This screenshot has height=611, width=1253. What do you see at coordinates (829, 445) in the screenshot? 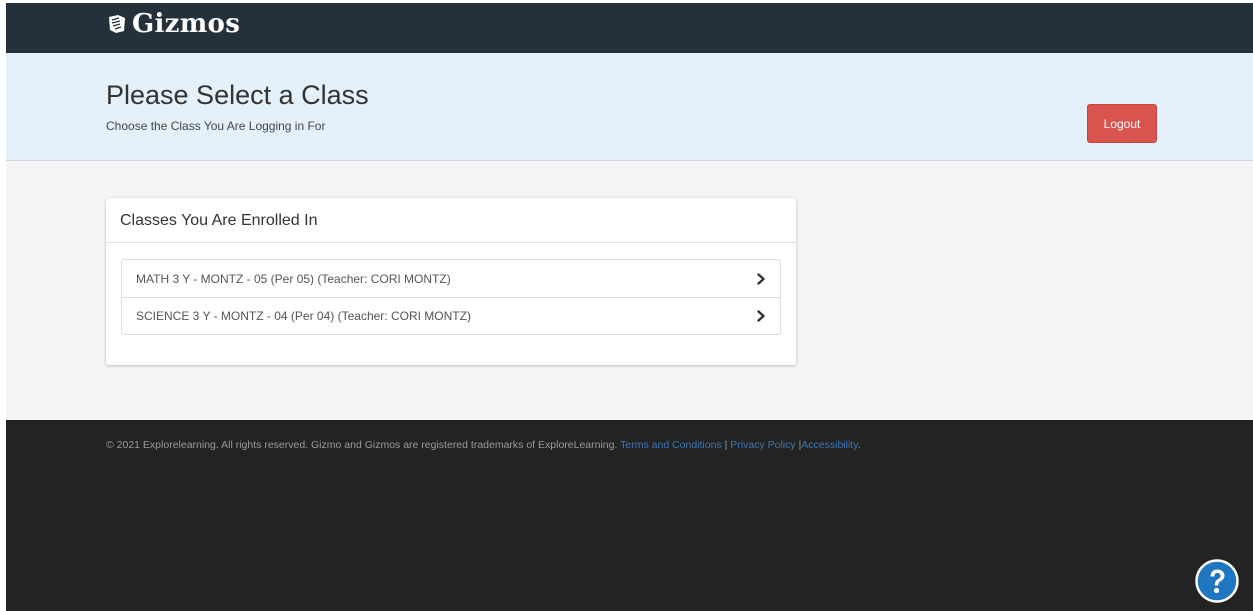
I see `accessibility-link: Accessibility` at bounding box center [829, 445].